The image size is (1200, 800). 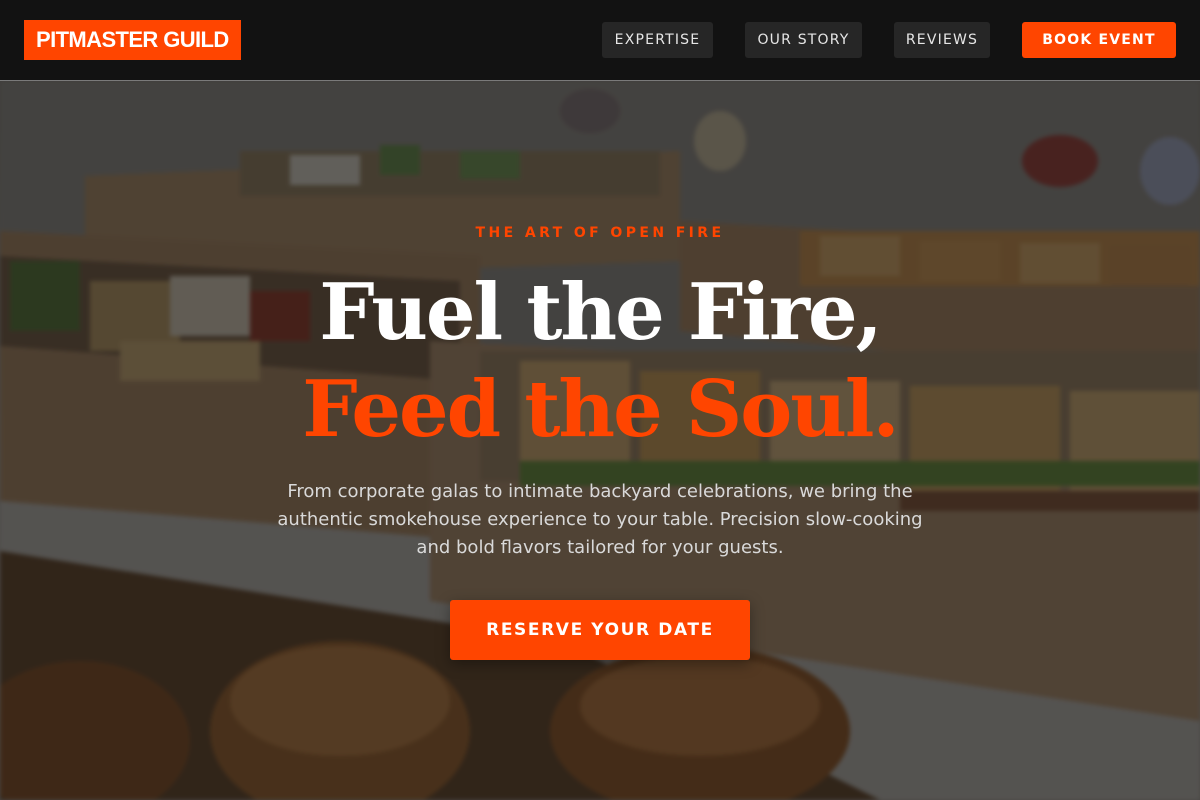 I want to click on brand-logo: PITMASTER GUILD, so click(x=132, y=40).